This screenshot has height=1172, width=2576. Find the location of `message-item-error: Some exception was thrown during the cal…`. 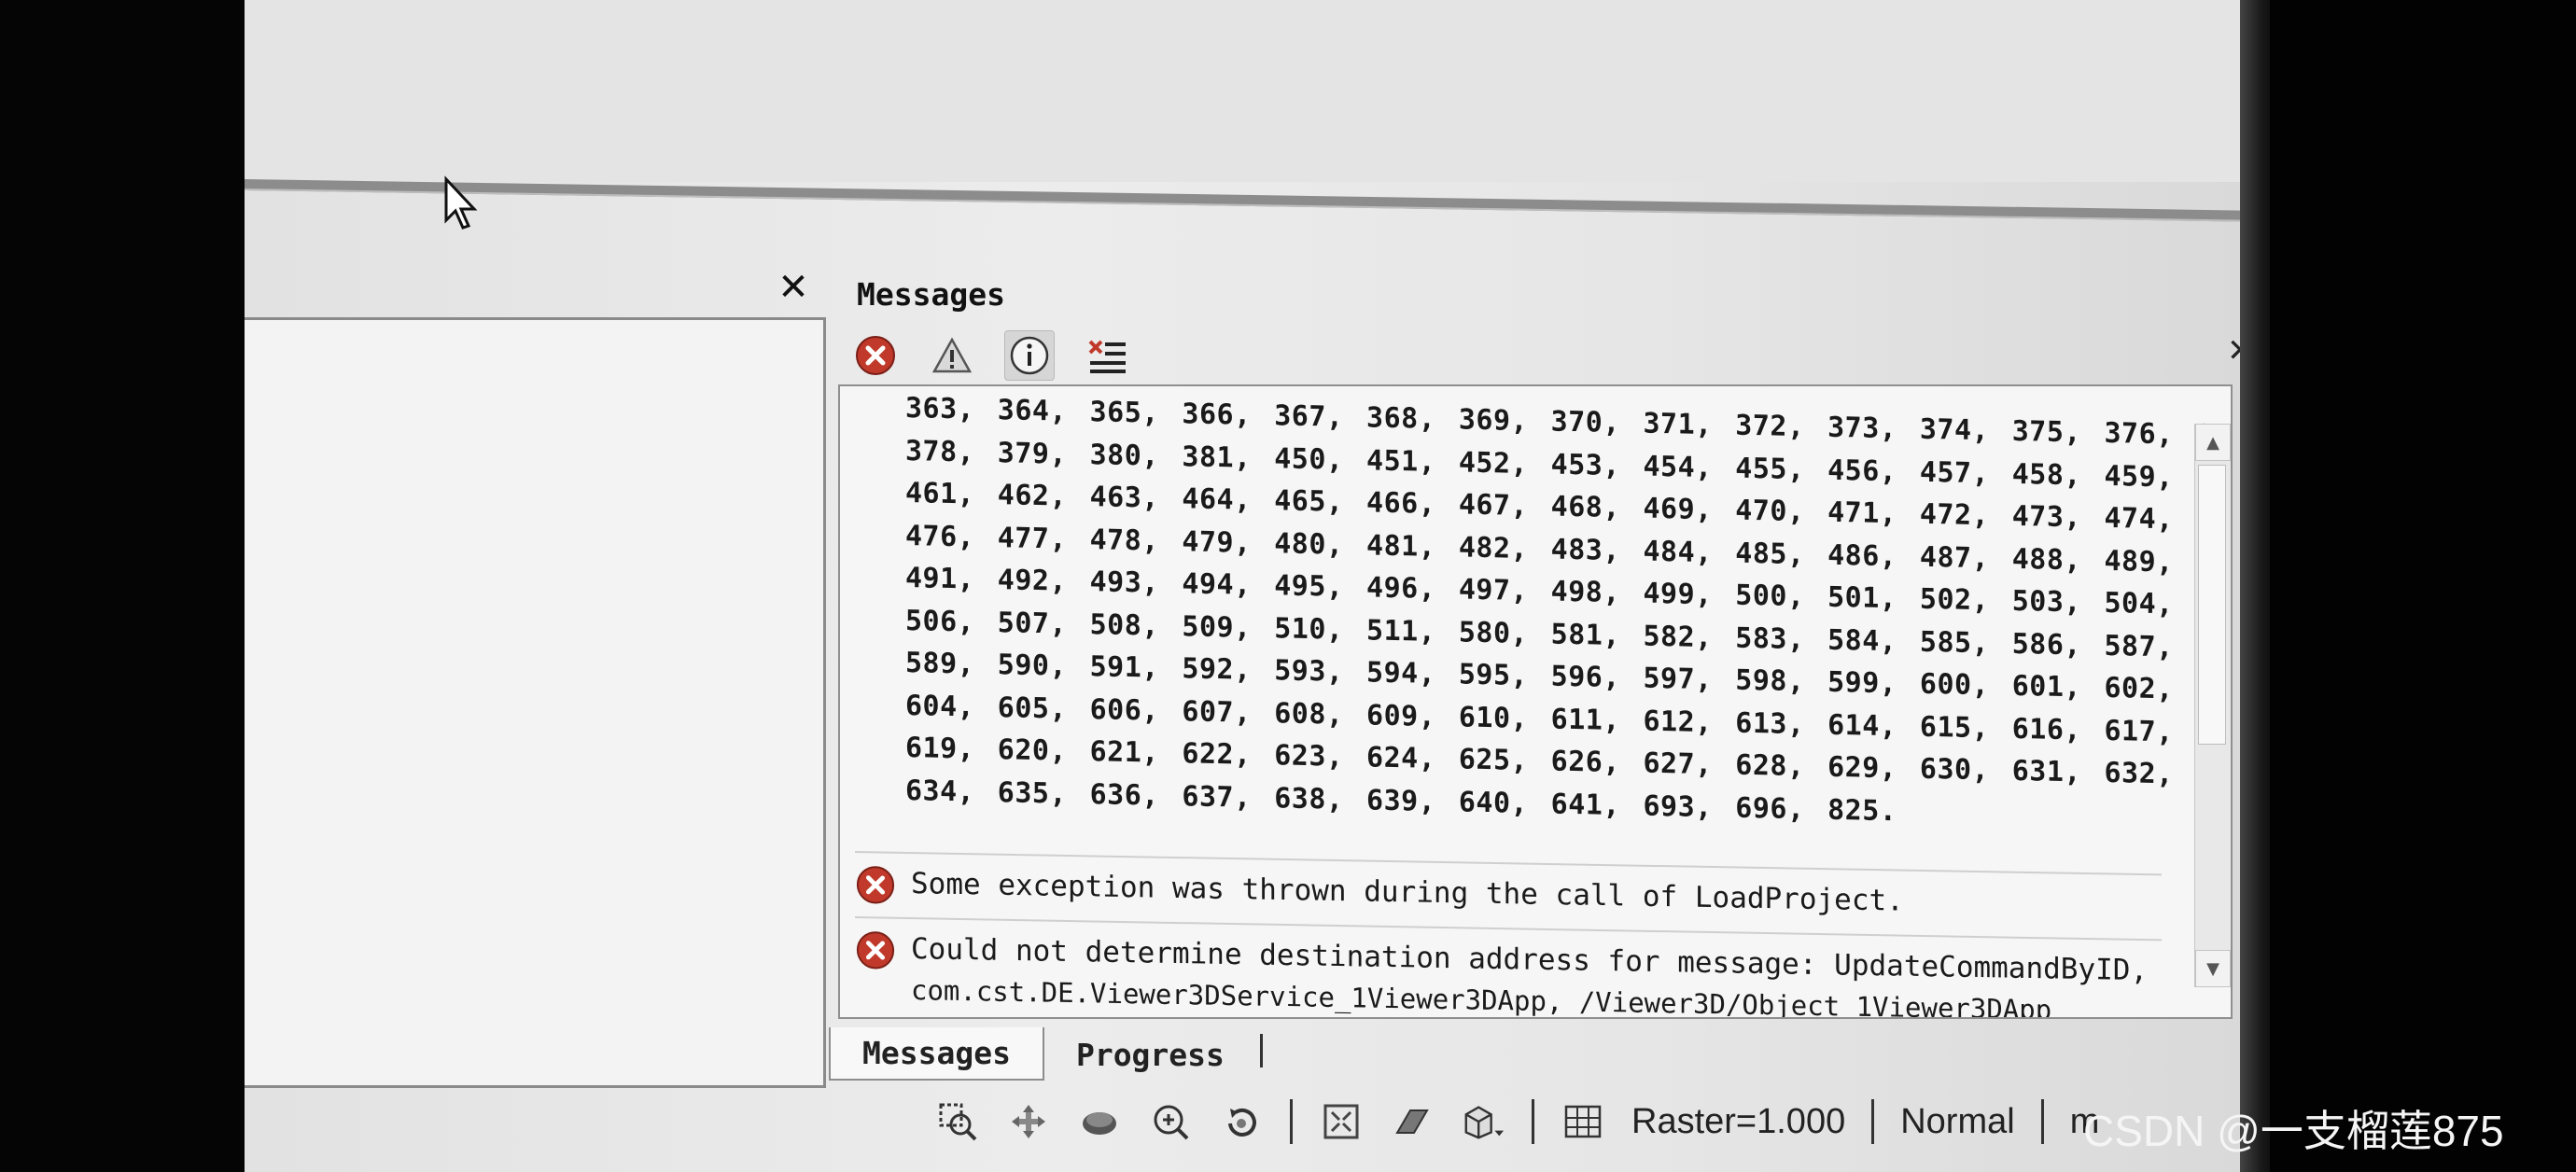

message-item-error: Some exception was thrown during the cal… is located at coordinates (1508, 889).